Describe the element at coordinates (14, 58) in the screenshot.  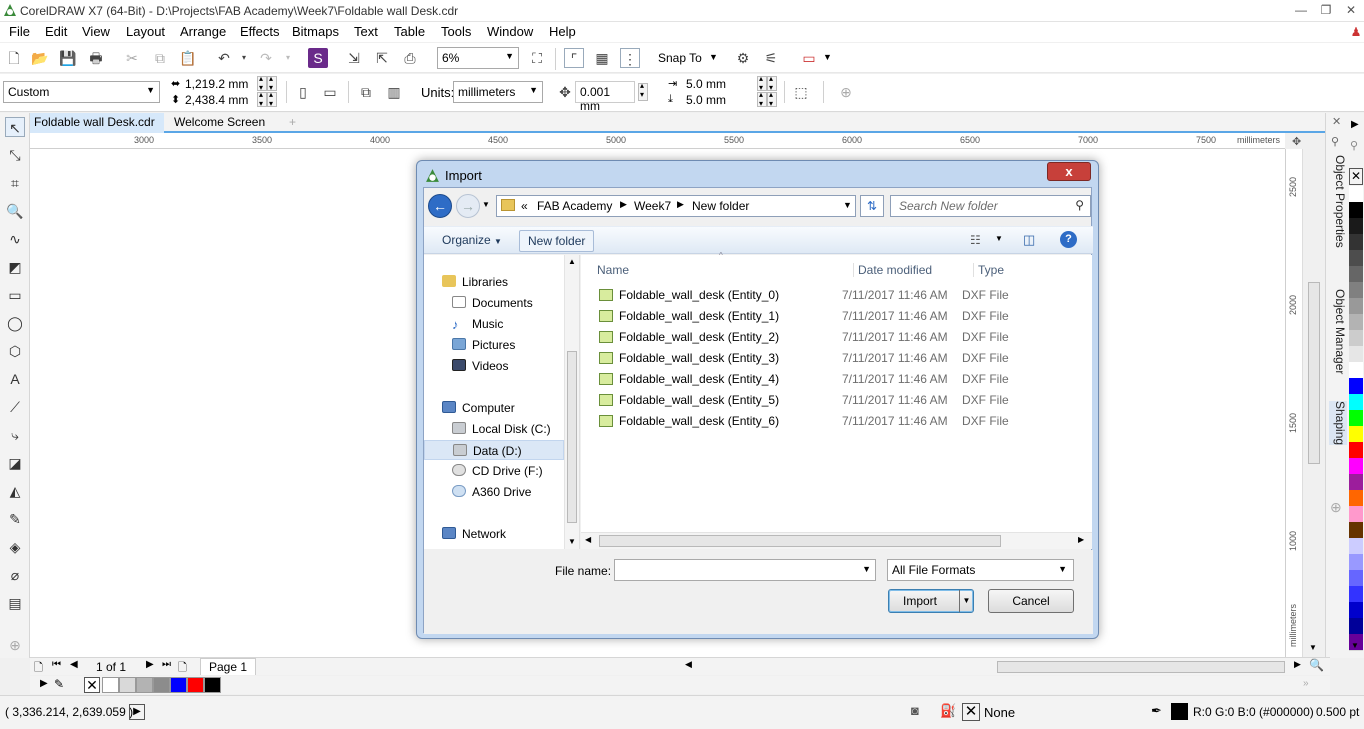
I see `new-document-icon: 🗋` at that location.